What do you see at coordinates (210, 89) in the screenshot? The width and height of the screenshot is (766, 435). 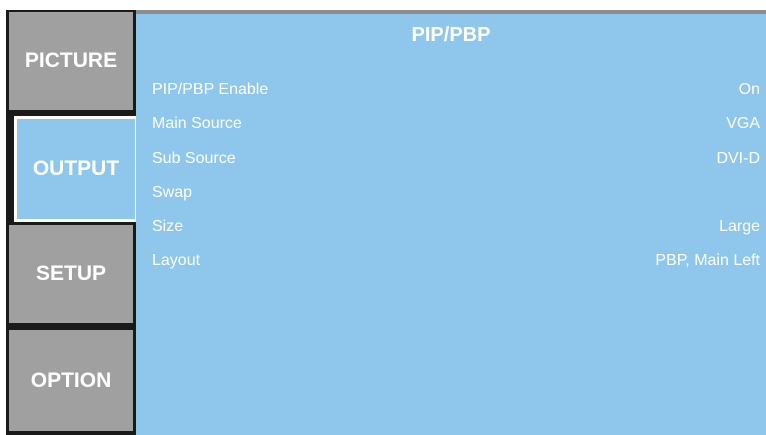 I see `menu-item-label: PIP/PBP Enable` at bounding box center [210, 89].